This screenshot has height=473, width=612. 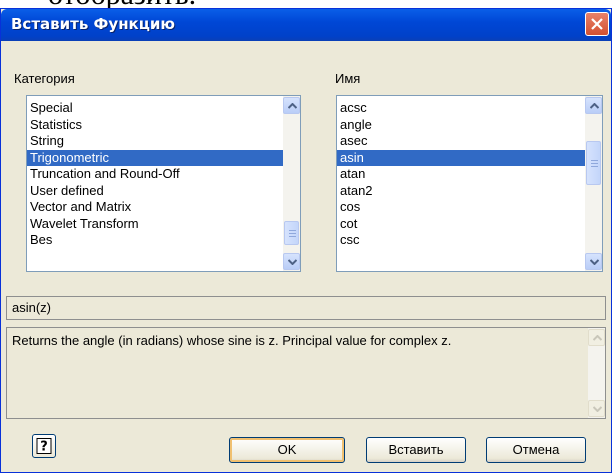 I want to click on list-item: atan, so click(x=469, y=174).